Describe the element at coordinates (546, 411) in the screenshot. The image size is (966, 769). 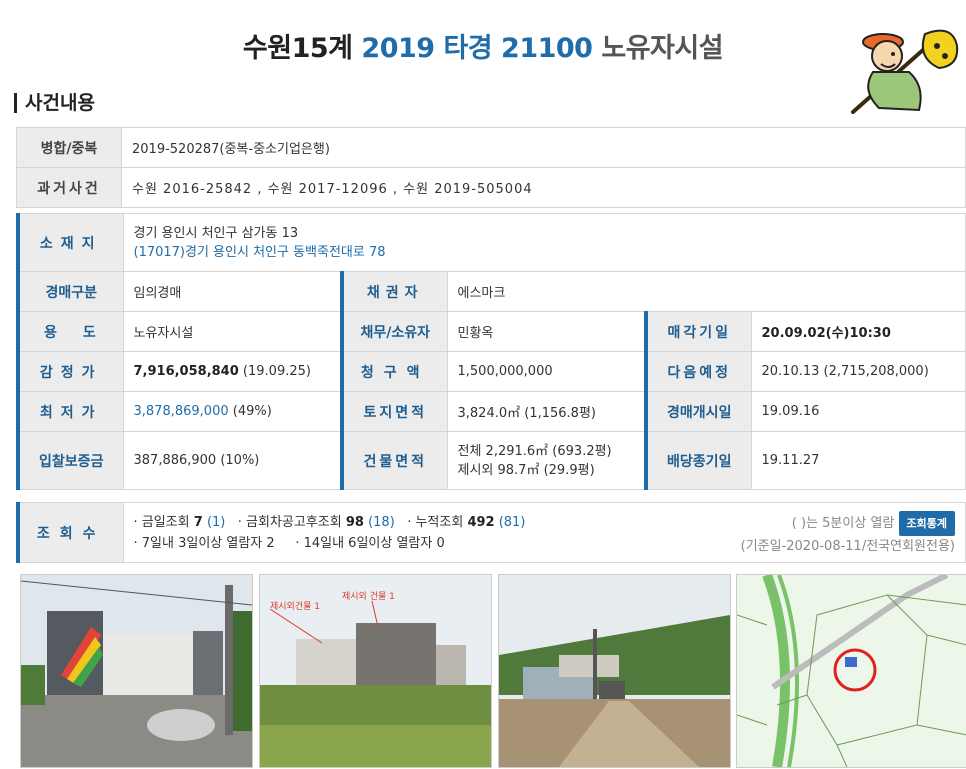
I see `land-area-value: 3,824.0㎡ (1,156.8평)` at that location.